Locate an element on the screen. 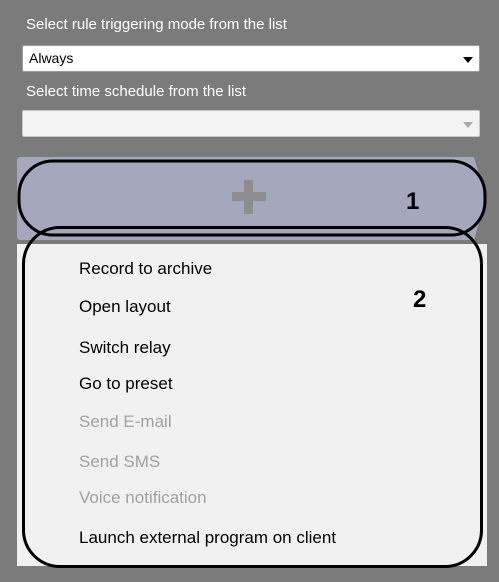 This screenshot has height=582, width=499. trigger-mode-value: Always is located at coordinates (51, 58).